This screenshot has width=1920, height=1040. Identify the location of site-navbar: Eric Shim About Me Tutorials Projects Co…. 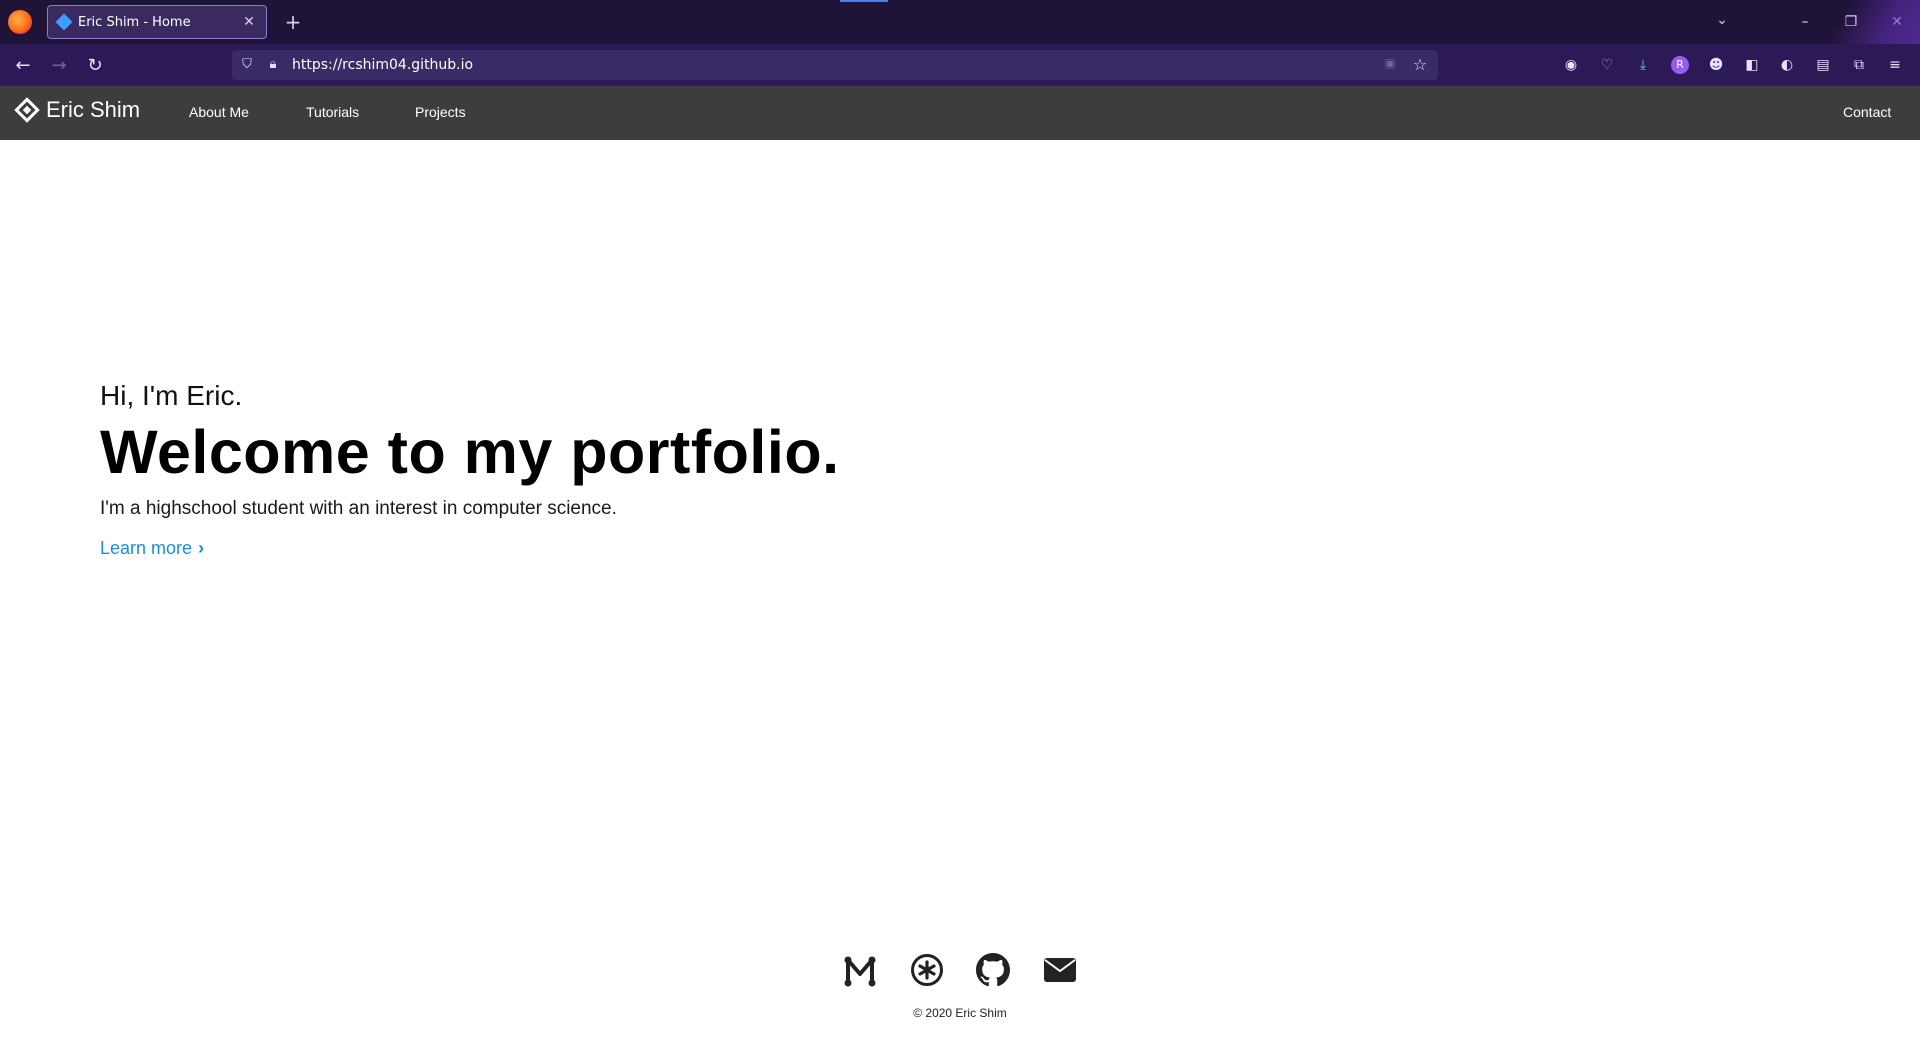
(960, 113).